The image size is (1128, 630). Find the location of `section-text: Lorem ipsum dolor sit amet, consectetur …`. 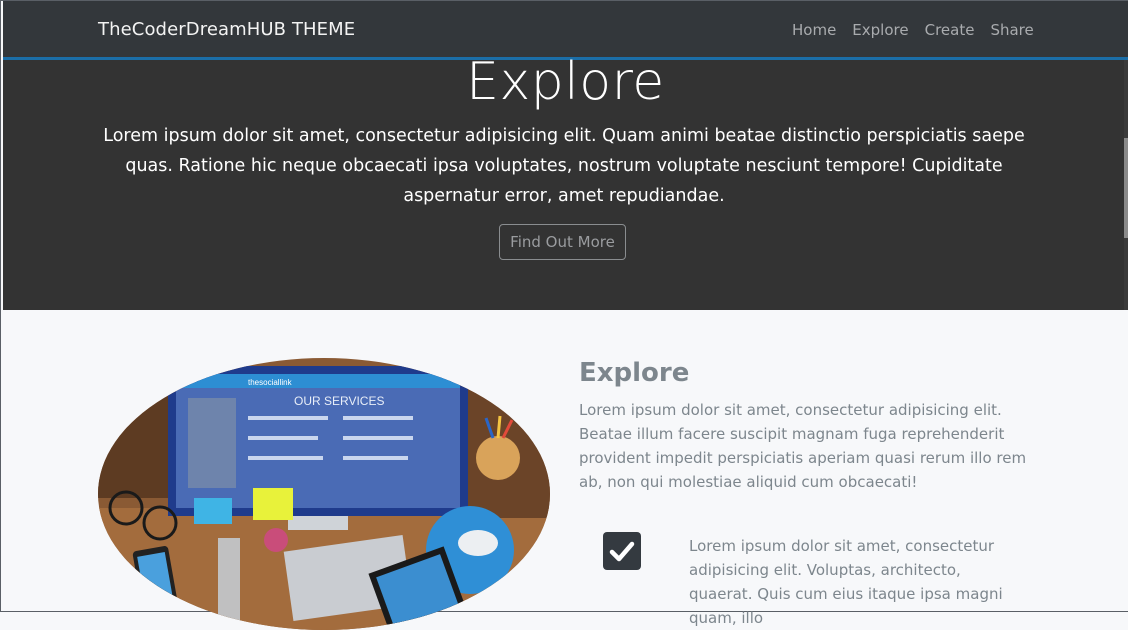

section-text: Lorem ipsum dolor sit amet, consectetur … is located at coordinates (803, 446).